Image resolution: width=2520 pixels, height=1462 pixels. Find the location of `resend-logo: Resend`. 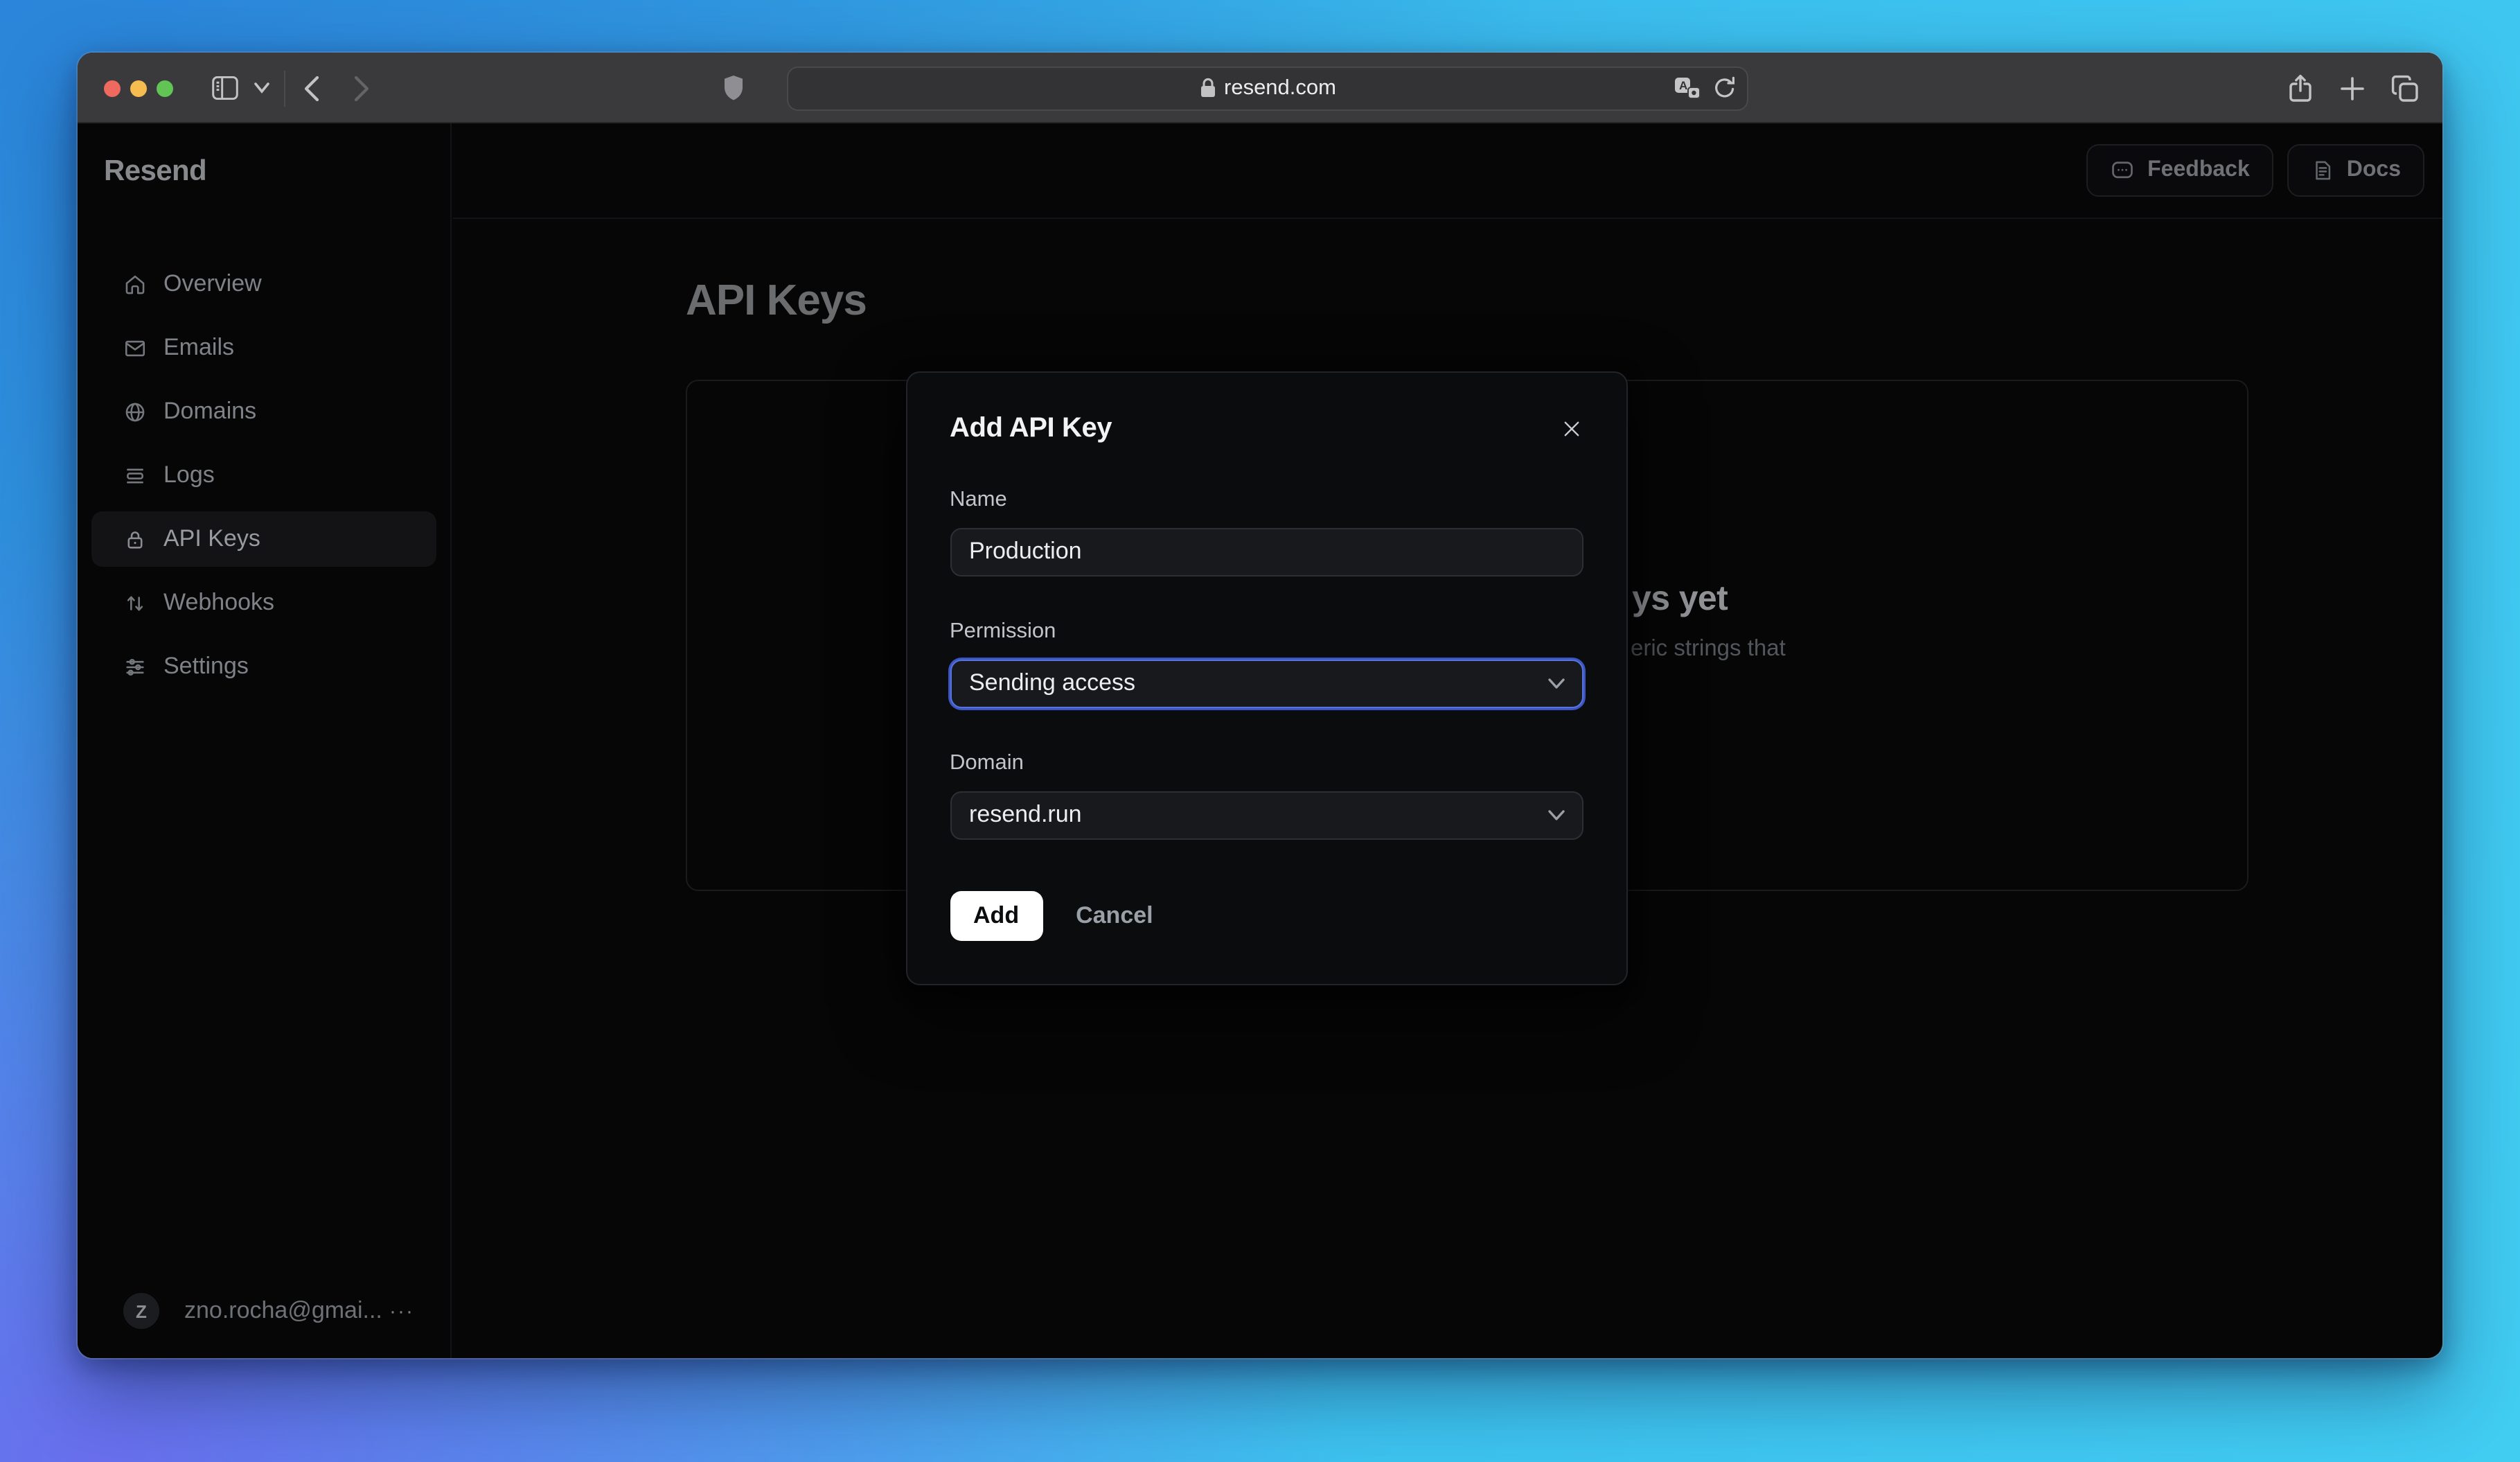

resend-logo: Resend is located at coordinates (155, 171).